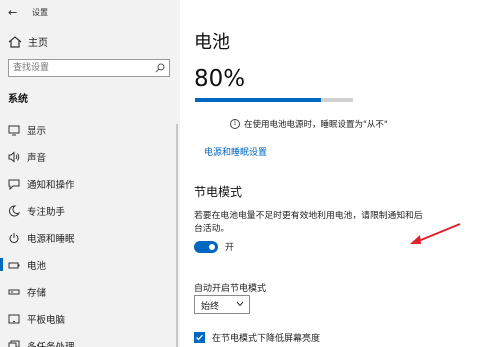  I want to click on sidebar-item-power-sleep: 电源和睡眠, so click(90, 237).